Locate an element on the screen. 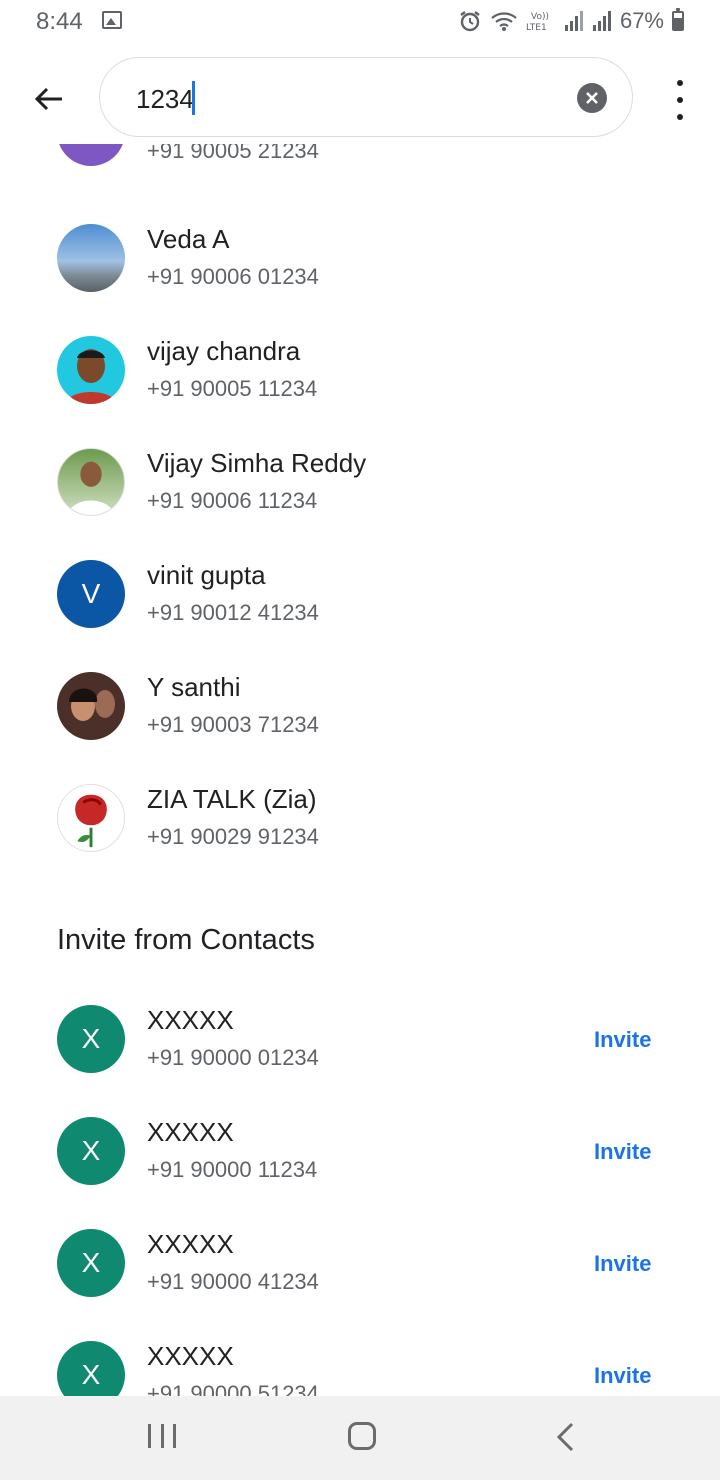 Image resolution: width=720 pixels, height=1480 pixels. contact-phone: +91 90003 71234 is located at coordinates (233, 724).